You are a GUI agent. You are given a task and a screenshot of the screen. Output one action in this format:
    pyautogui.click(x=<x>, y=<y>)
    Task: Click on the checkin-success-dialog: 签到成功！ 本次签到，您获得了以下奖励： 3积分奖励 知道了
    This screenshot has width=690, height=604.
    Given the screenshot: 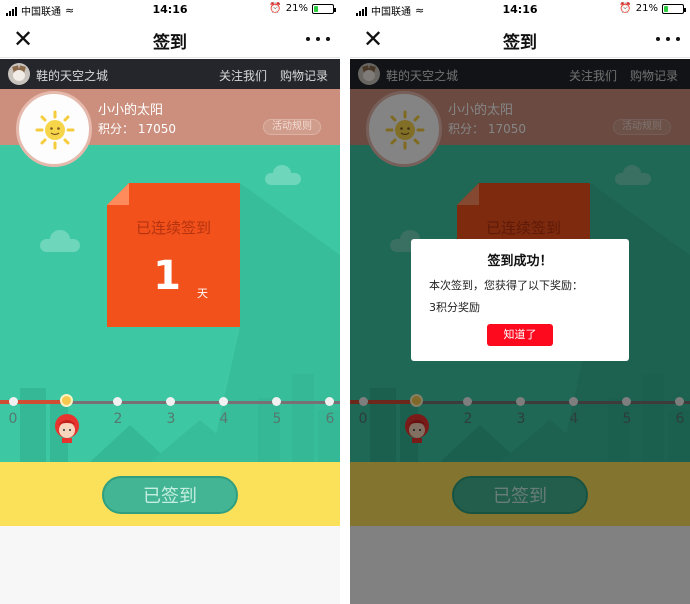 What is the action you would take?
    pyautogui.click(x=520, y=300)
    